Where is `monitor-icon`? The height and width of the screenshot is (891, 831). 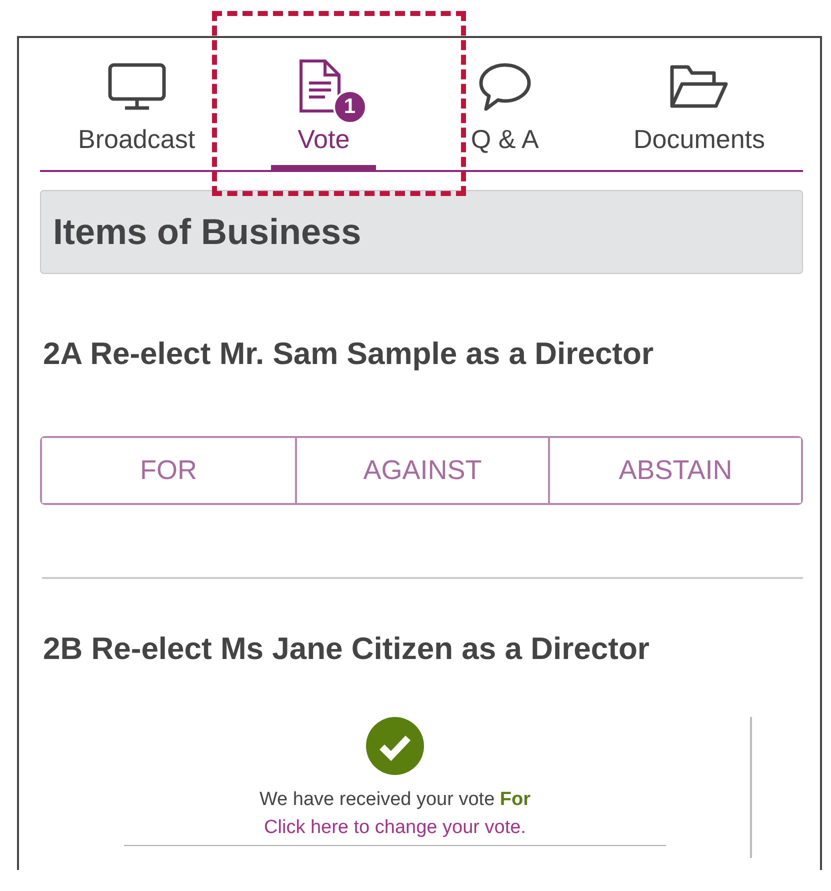
monitor-icon is located at coordinates (136, 87).